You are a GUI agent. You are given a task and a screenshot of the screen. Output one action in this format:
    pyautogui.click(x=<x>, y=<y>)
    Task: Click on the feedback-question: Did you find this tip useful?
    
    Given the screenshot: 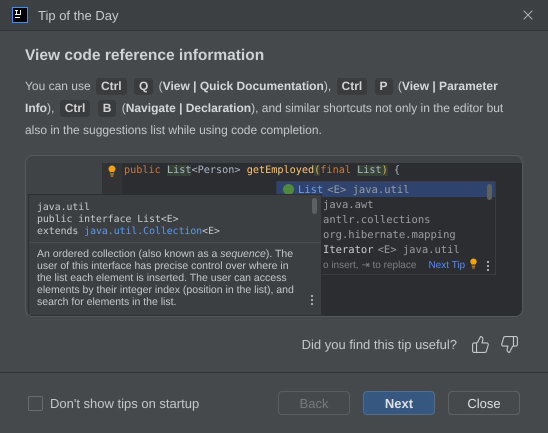 What is the action you would take?
    pyautogui.click(x=379, y=344)
    